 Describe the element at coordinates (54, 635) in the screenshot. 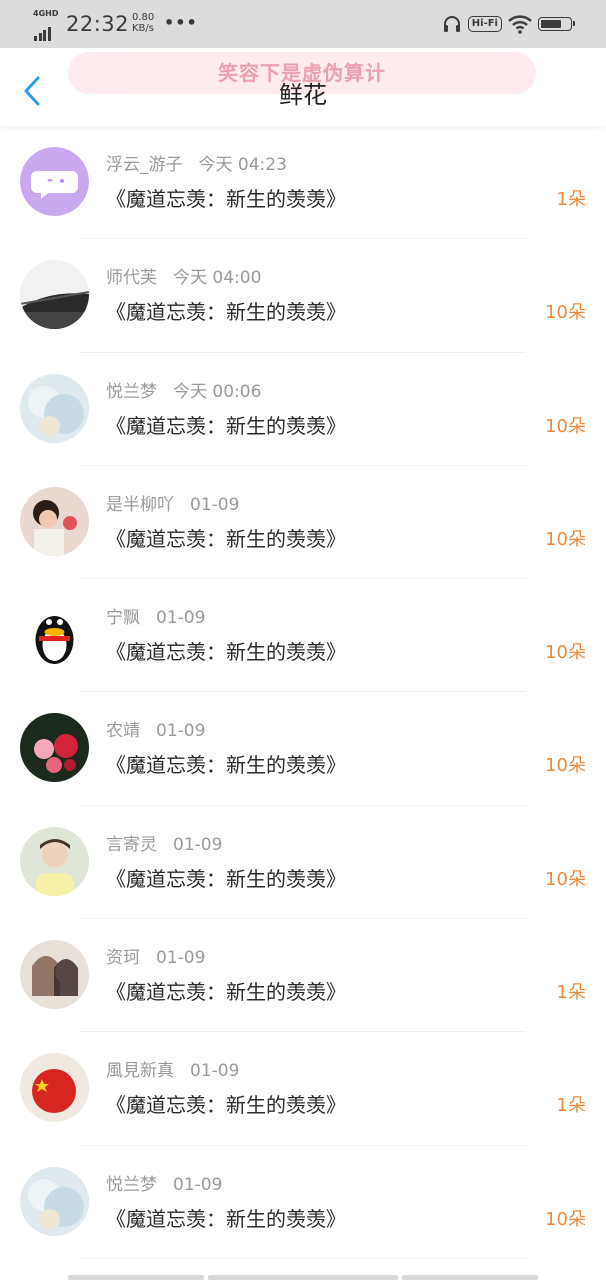

I see `penguin-avatar` at that location.